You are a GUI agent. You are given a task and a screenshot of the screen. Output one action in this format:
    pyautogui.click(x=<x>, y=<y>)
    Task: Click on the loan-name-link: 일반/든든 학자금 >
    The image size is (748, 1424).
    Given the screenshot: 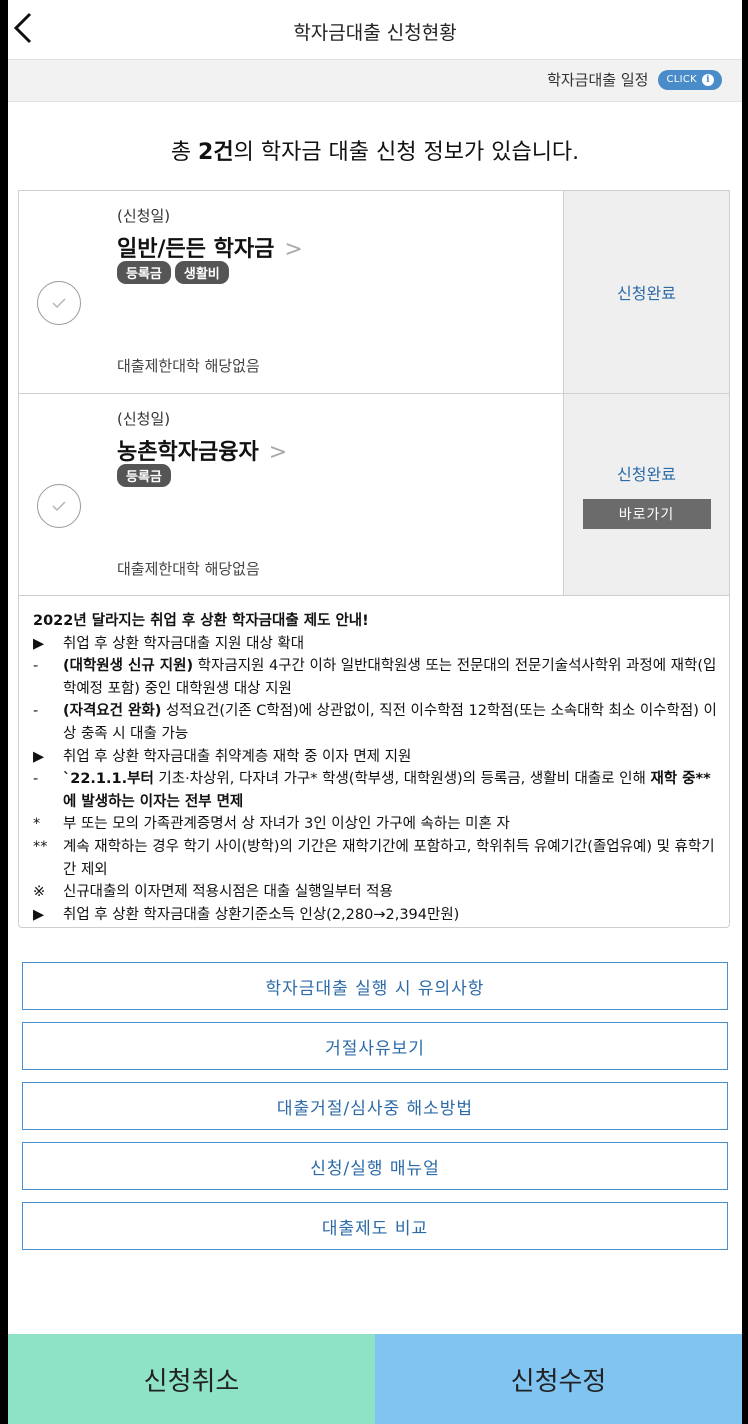 What is the action you would take?
    pyautogui.click(x=210, y=247)
    